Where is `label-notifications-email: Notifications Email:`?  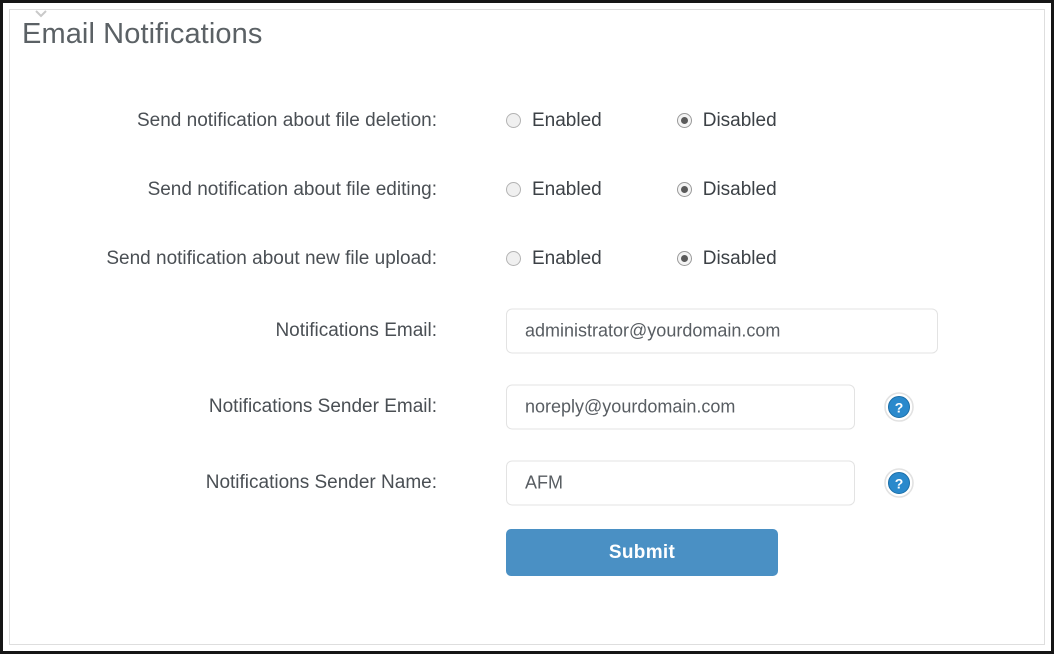
label-notifications-email: Notifications Email: is located at coordinates (356, 330).